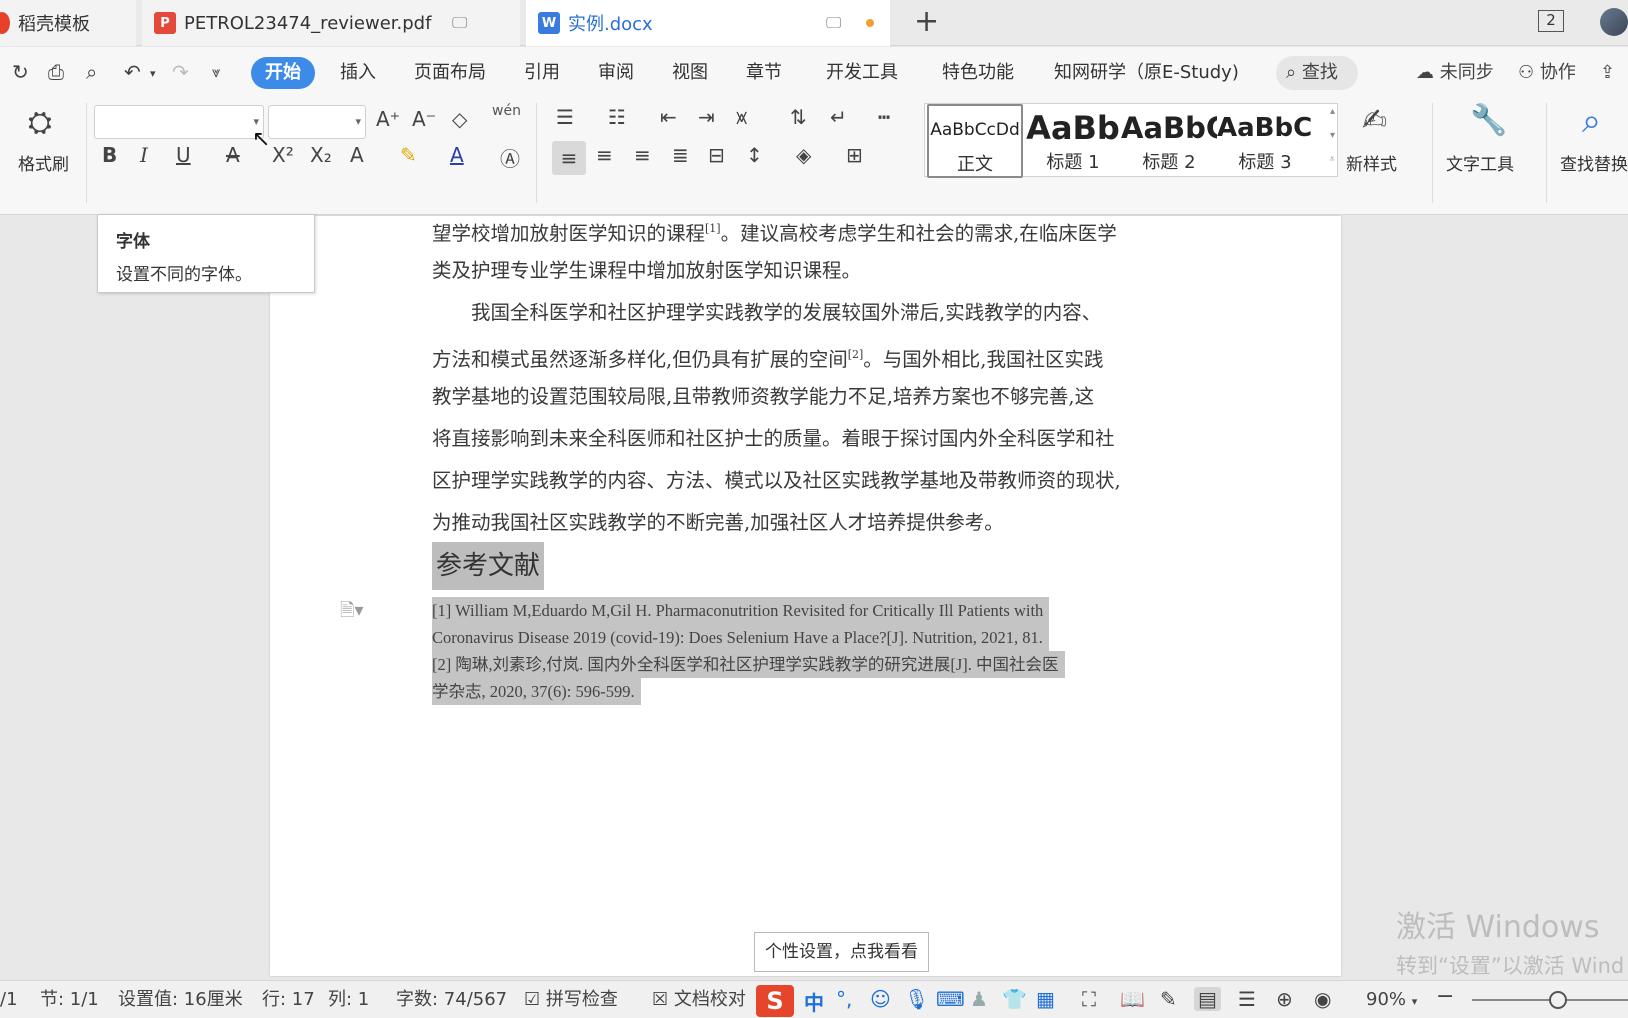 The height and width of the screenshot is (1018, 1628). I want to click on decrease-indent-icon: ⇤, so click(668, 117).